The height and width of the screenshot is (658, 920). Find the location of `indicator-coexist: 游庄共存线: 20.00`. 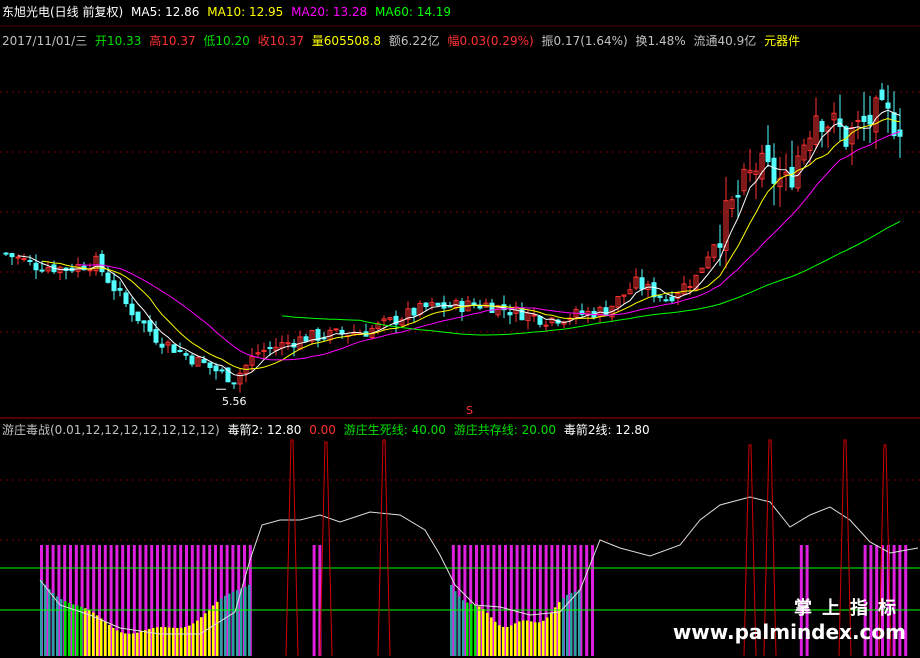

indicator-coexist: 游庄共存线: 20.00 is located at coordinates (504, 430).